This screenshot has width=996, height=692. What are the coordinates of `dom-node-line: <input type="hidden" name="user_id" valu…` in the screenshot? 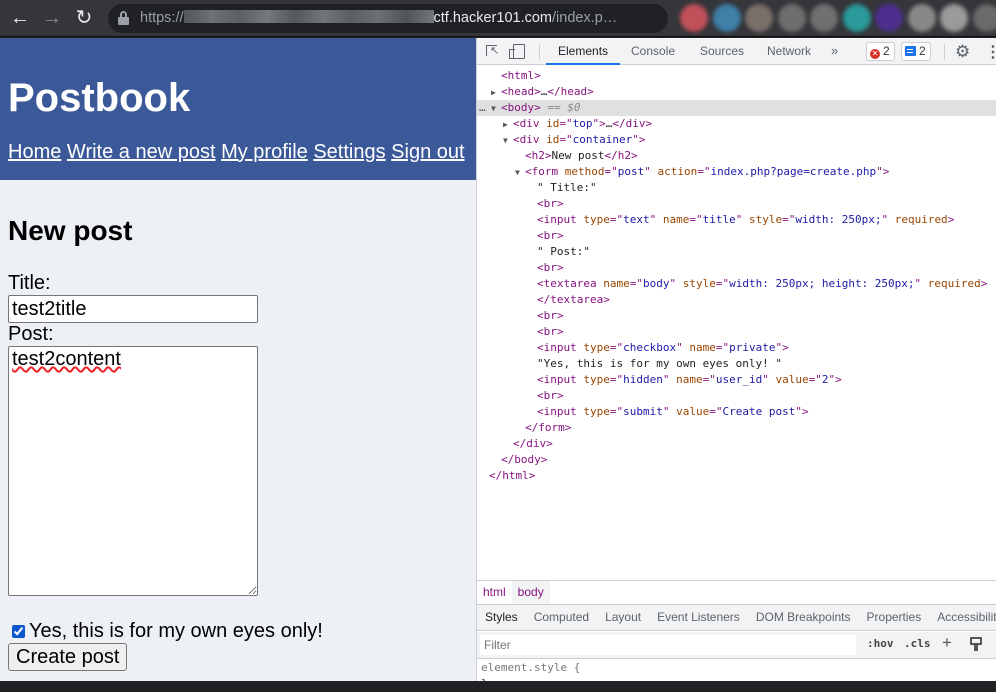 It's located at (736, 380).